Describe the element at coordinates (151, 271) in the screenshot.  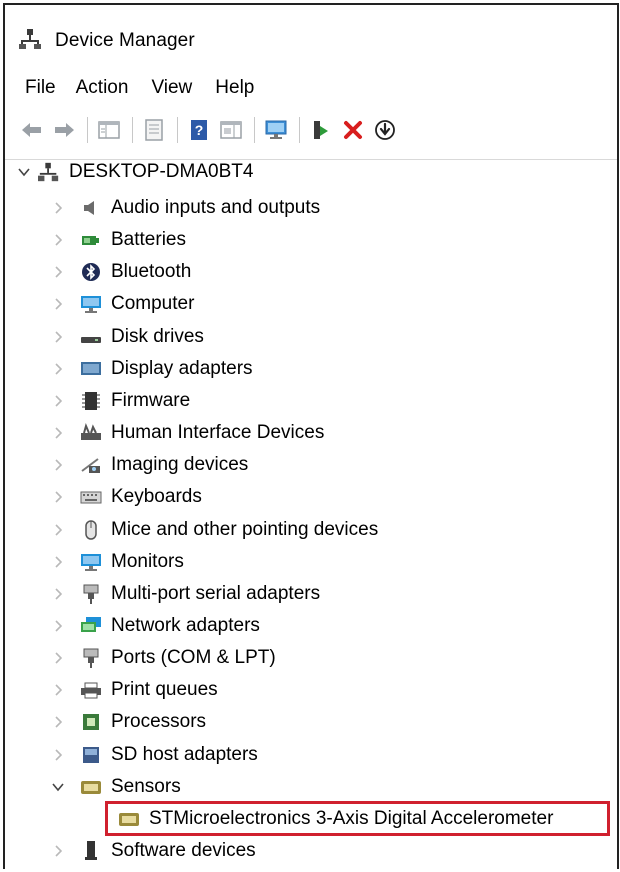
I see `tree-item-label: Bluetooth` at that location.